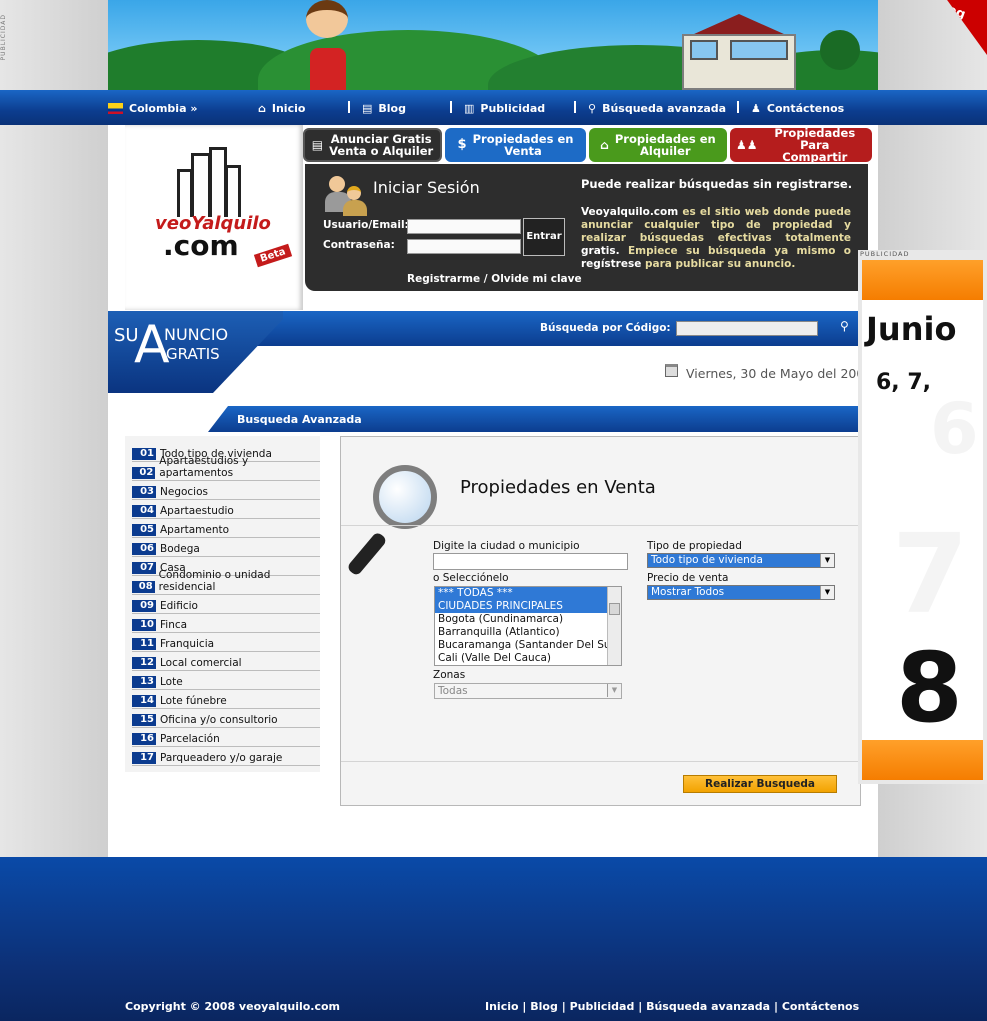 Image resolution: width=987 pixels, height=1021 pixels. Describe the element at coordinates (688, 578) in the screenshot. I see `precio-label: Precio de venta` at that location.